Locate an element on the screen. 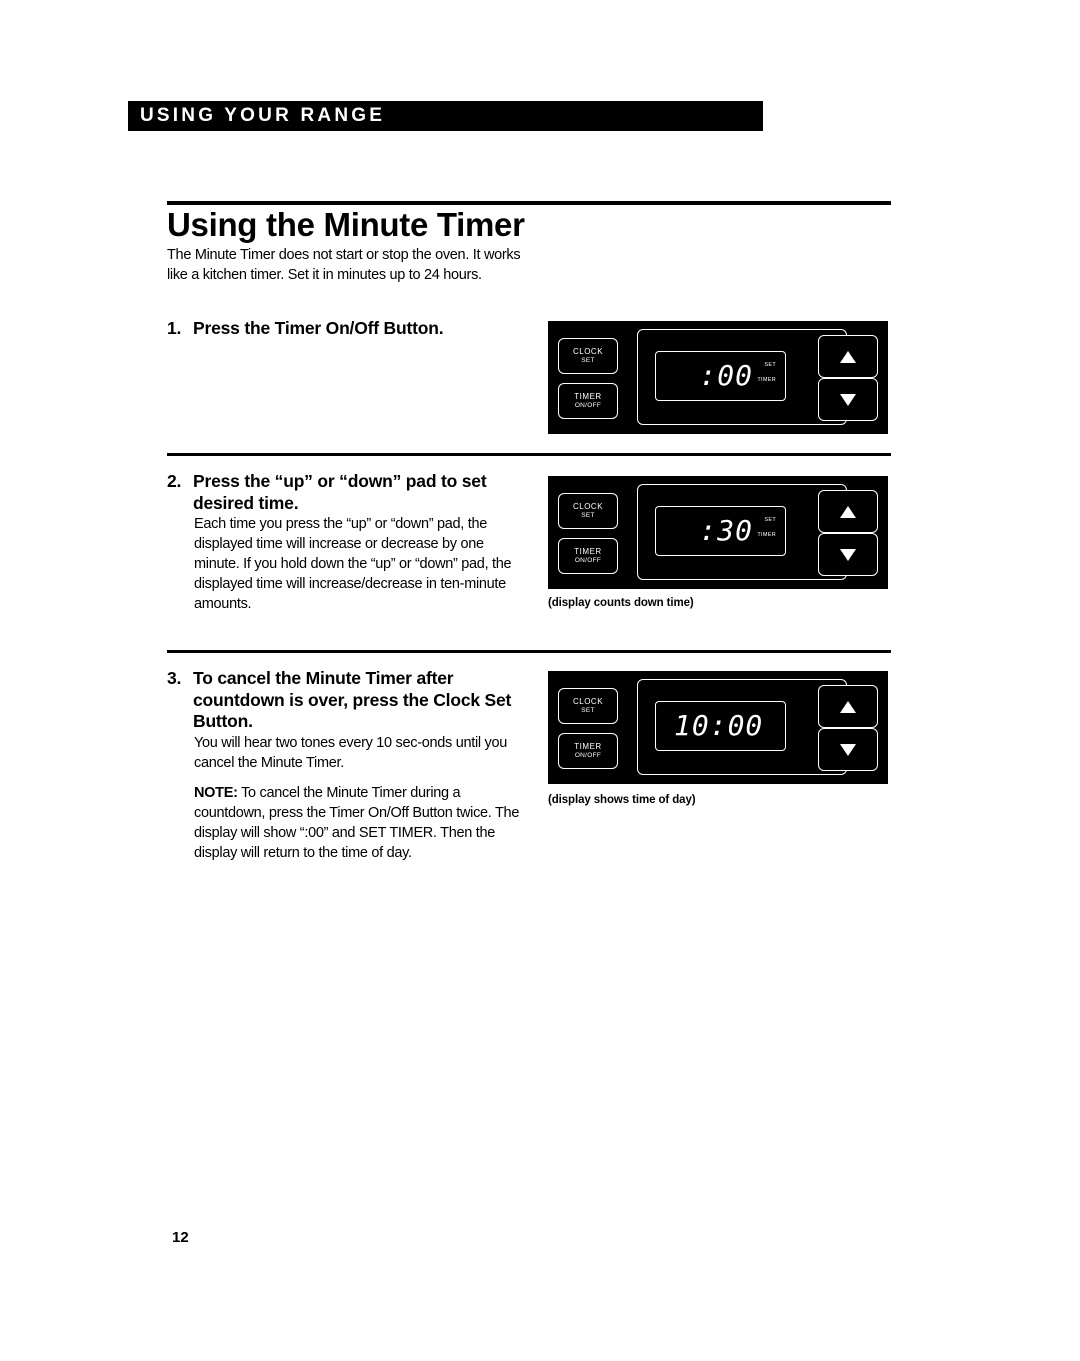  figure-caption: (display counts down time) is located at coordinates (621, 603).